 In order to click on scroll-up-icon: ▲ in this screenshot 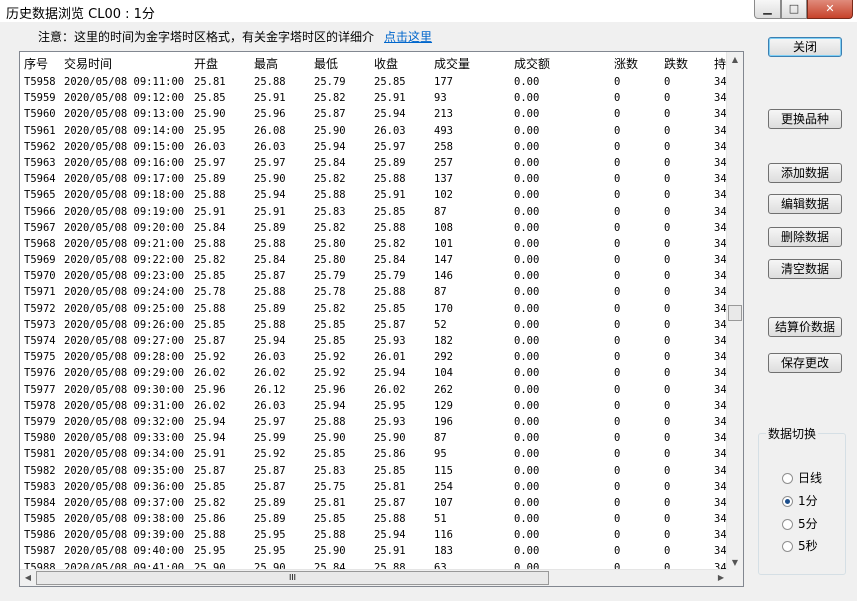, I will do `click(735, 60)`.